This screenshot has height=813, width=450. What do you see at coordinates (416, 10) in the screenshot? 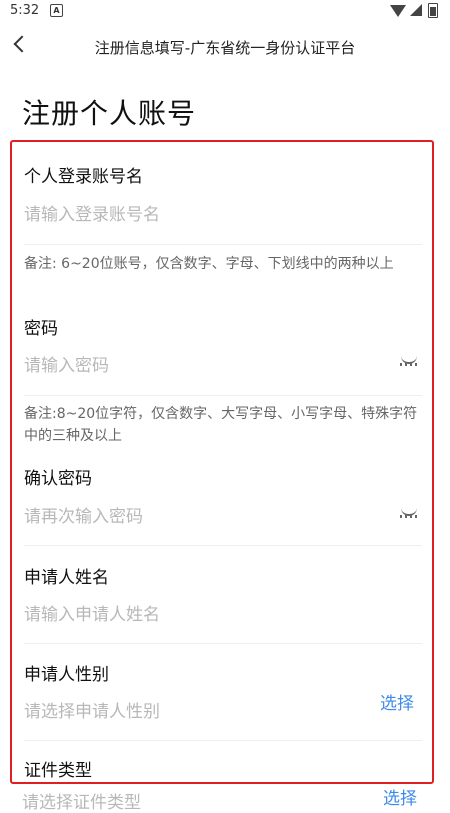
I see `signal-icon` at bounding box center [416, 10].